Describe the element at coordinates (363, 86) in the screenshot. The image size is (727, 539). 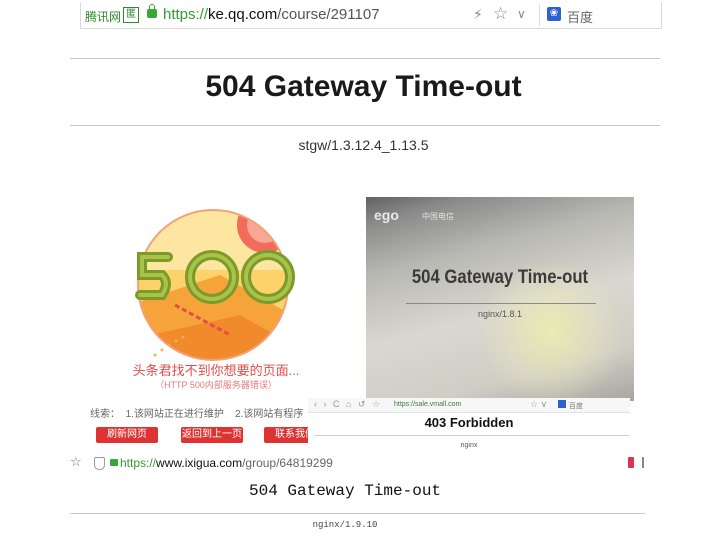
I see `page-title: 504 Gateway Time-out` at that location.